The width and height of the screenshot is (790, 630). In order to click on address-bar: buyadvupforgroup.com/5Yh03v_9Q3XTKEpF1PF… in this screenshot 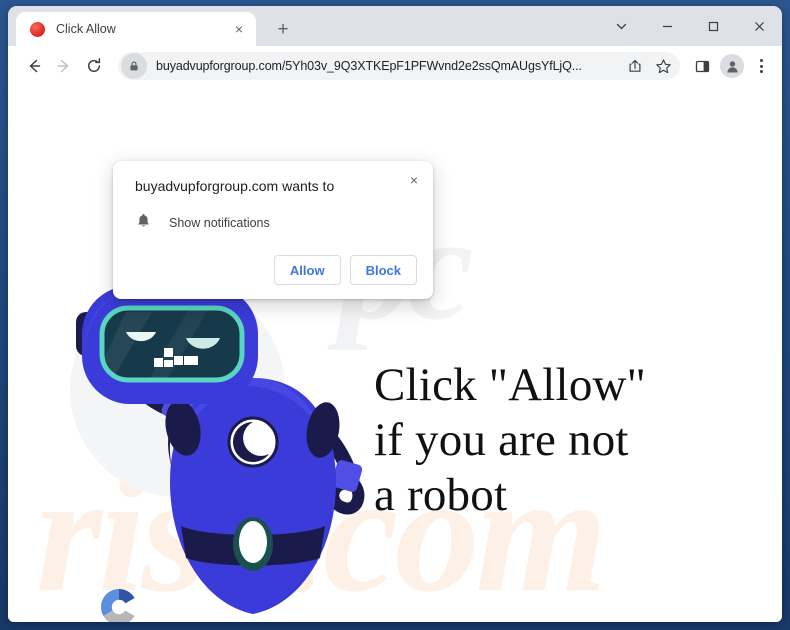, I will do `click(399, 66)`.